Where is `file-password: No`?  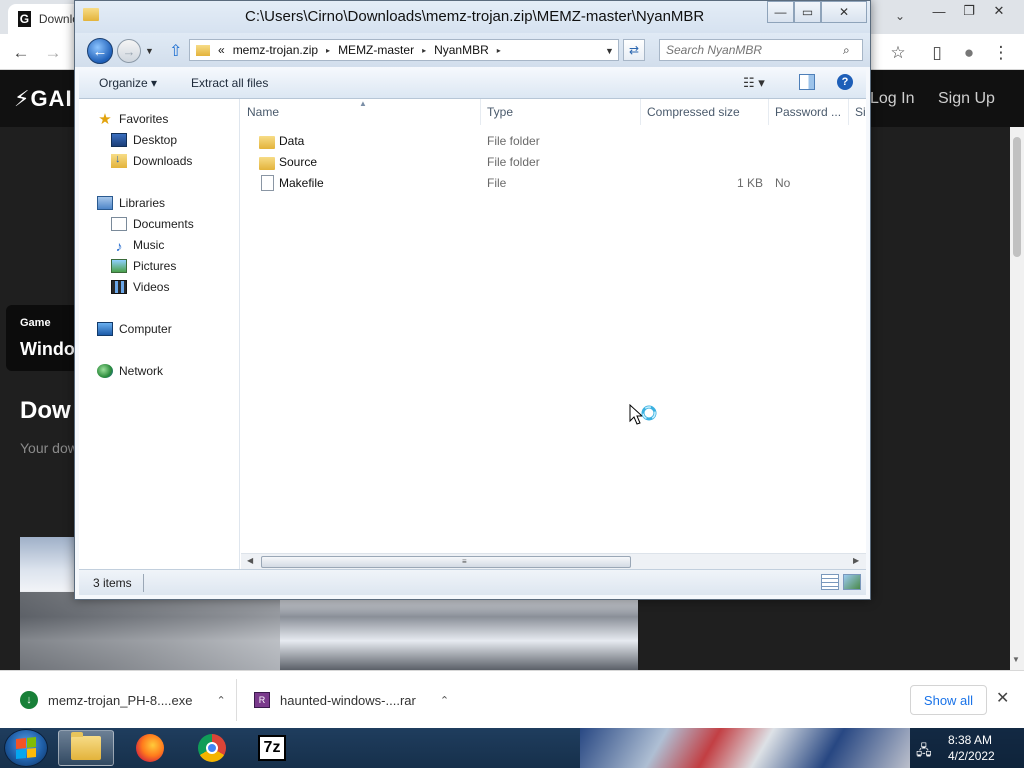 file-password: No is located at coordinates (783, 183).